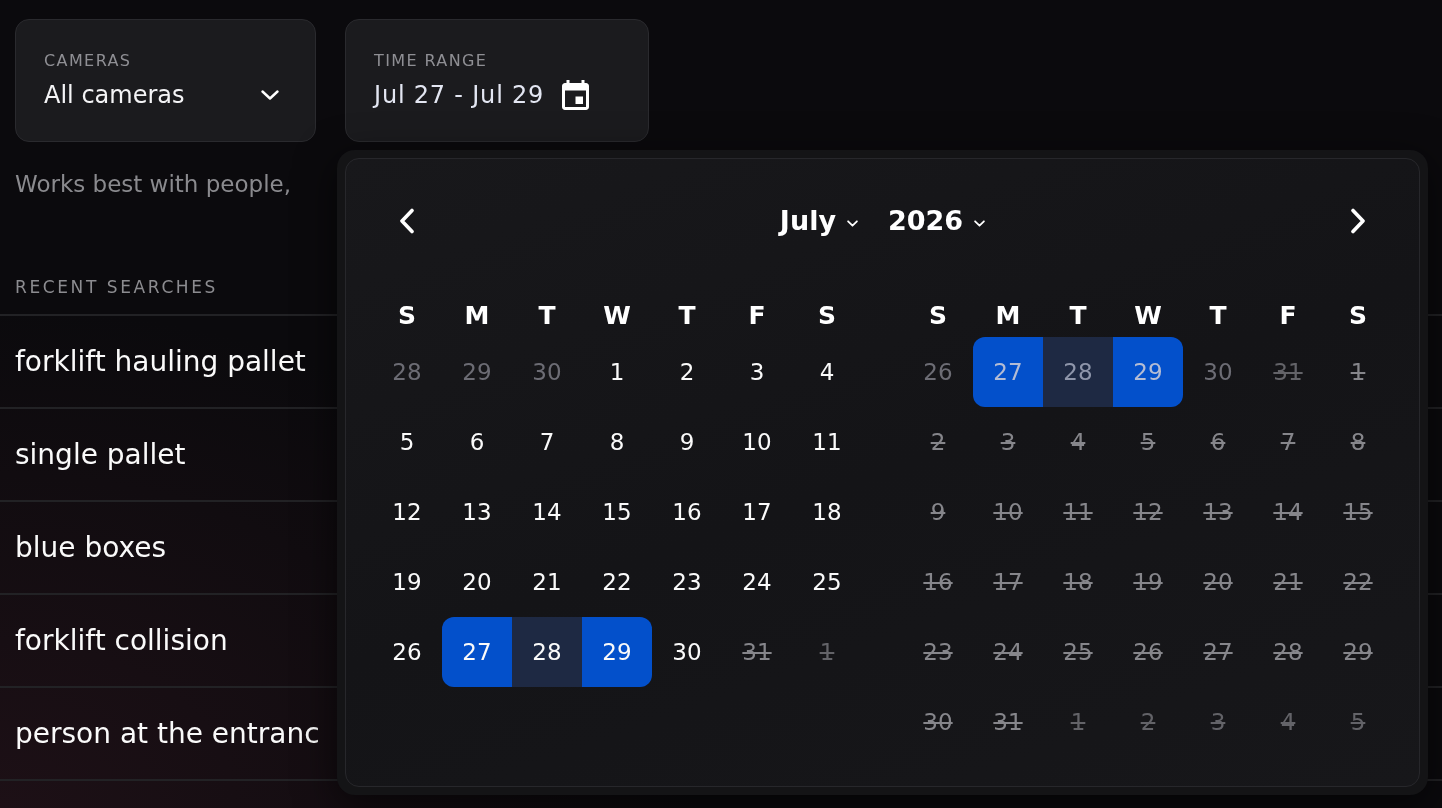 This screenshot has height=808, width=1442. What do you see at coordinates (90, 547) in the screenshot?
I see `recent-search-item: blue boxes` at bounding box center [90, 547].